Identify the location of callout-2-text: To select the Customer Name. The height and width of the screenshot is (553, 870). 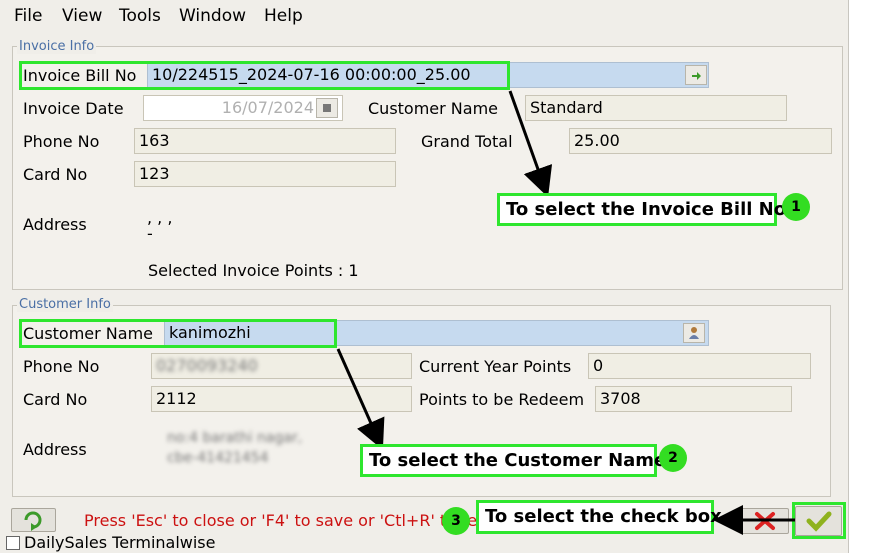
(518, 460).